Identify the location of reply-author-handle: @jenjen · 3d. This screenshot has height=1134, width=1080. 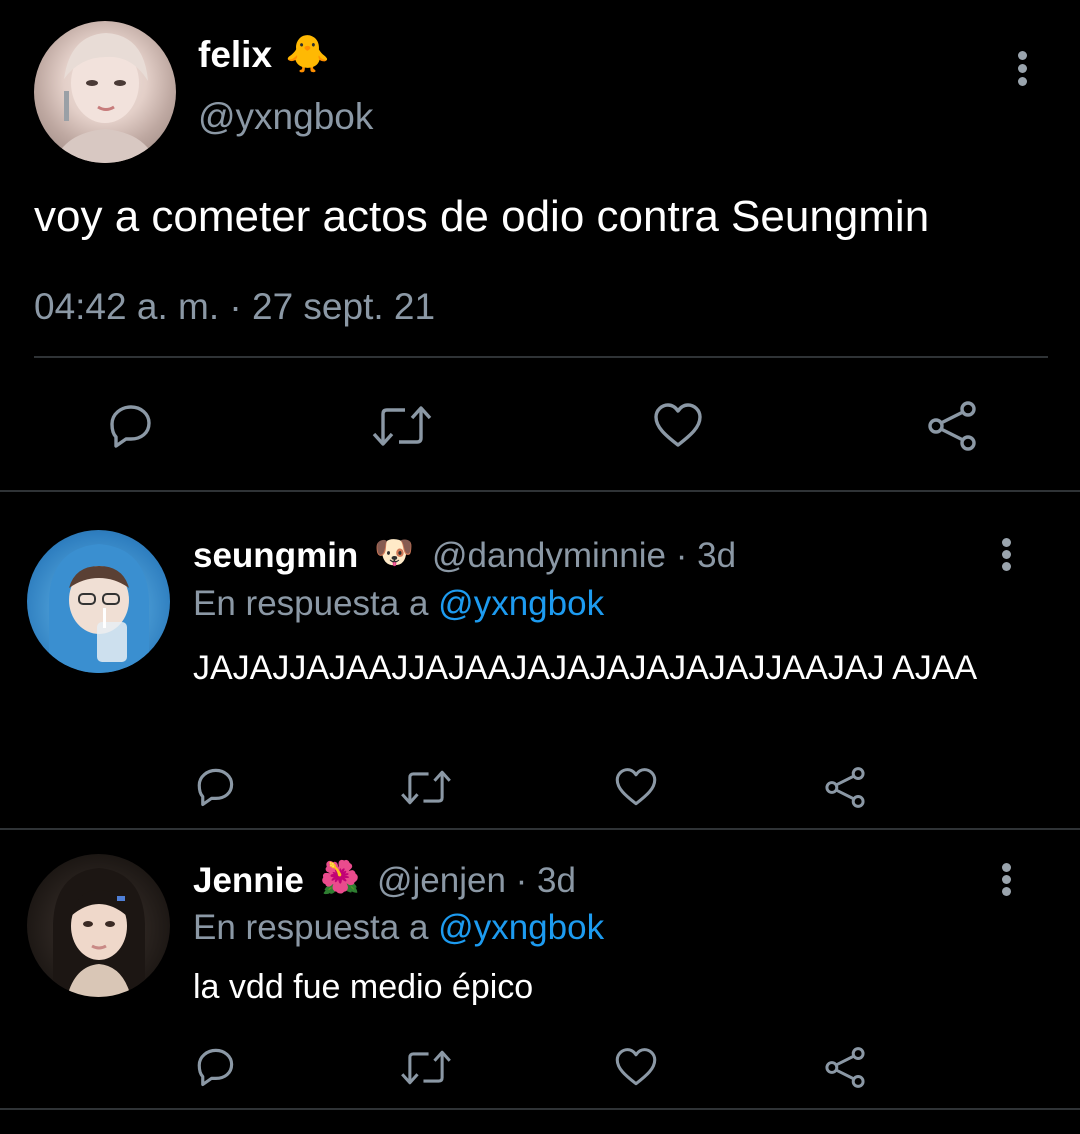
(476, 881).